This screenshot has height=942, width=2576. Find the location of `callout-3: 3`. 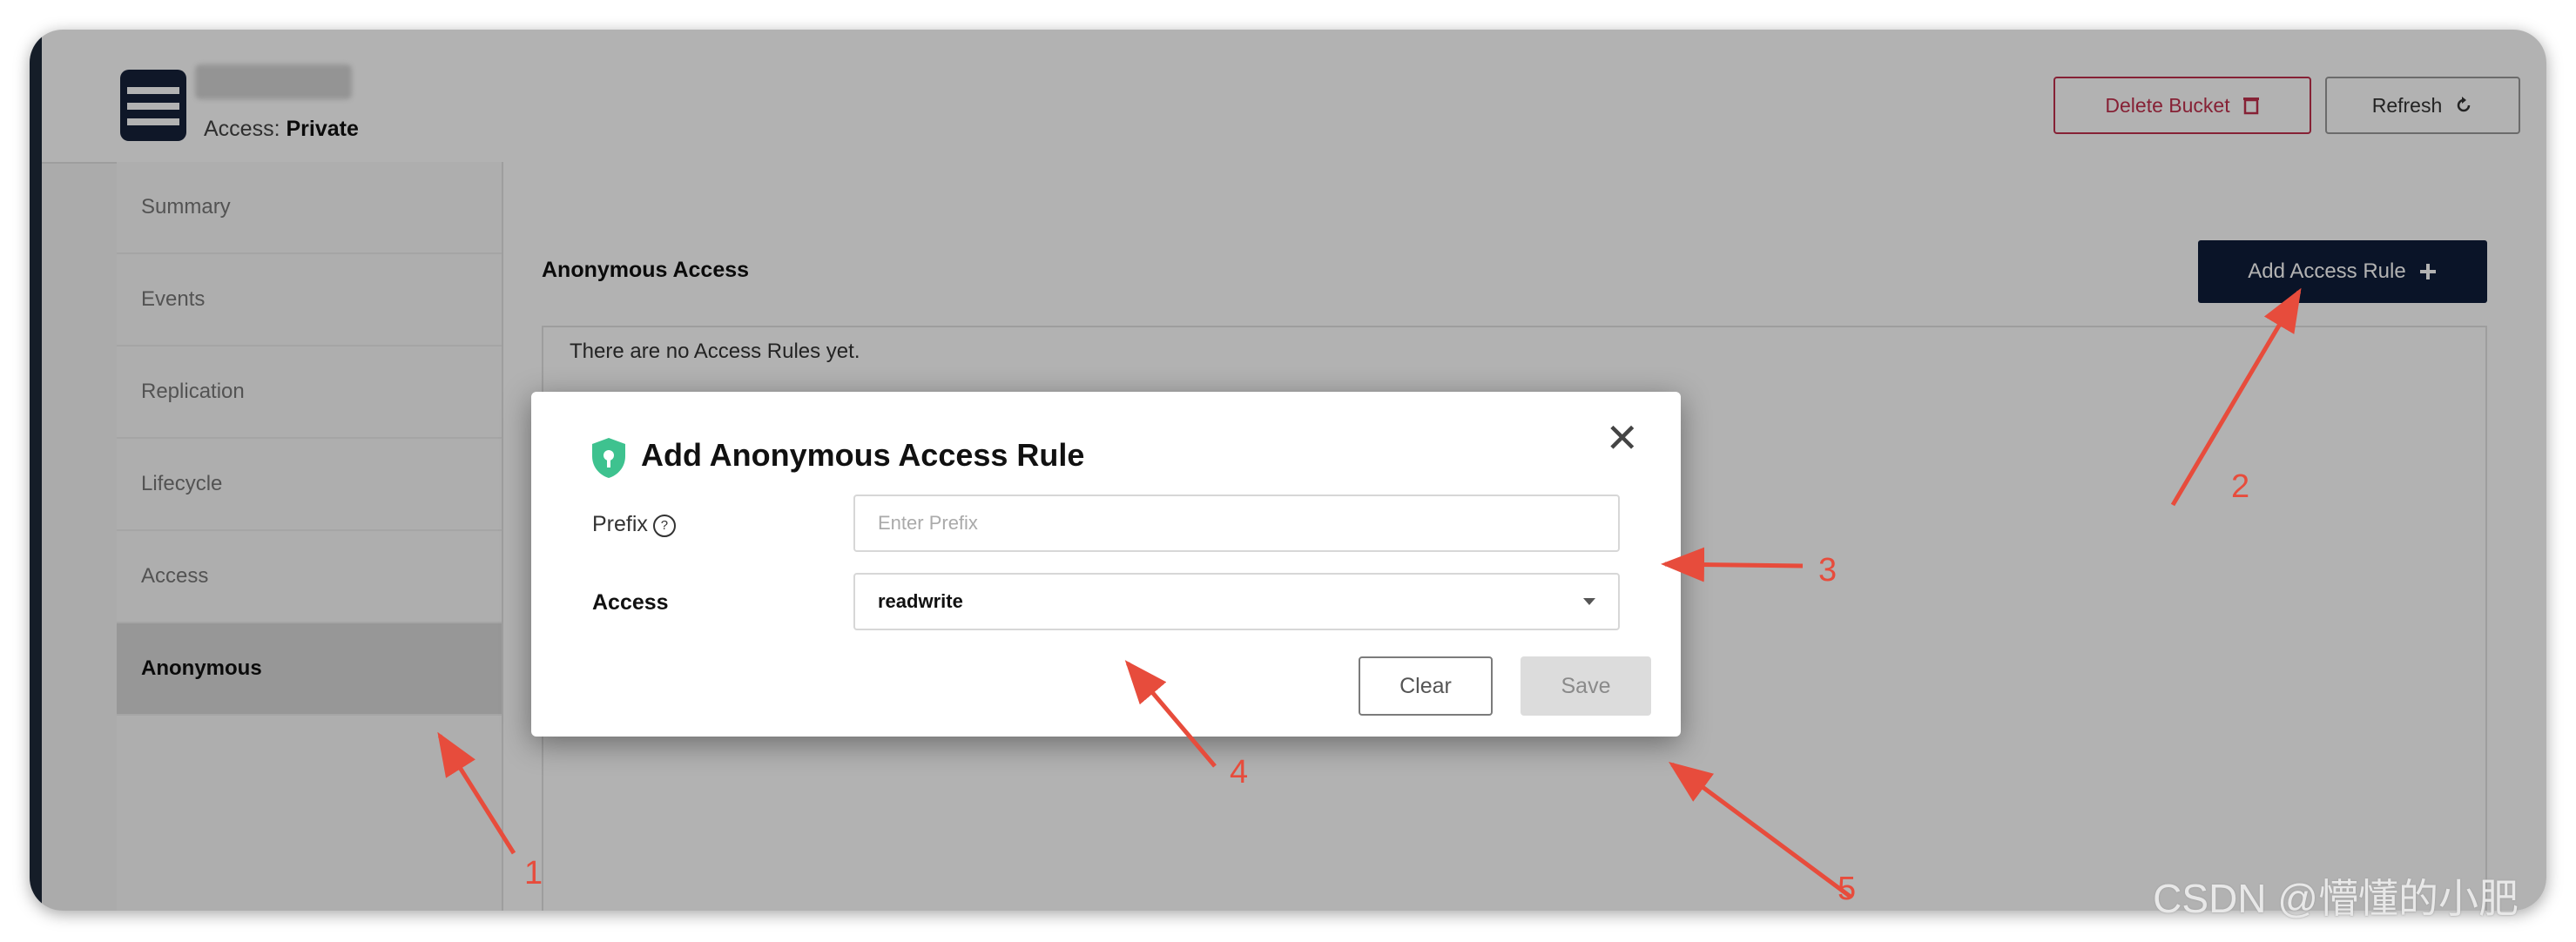

callout-3: 3 is located at coordinates (1828, 570).